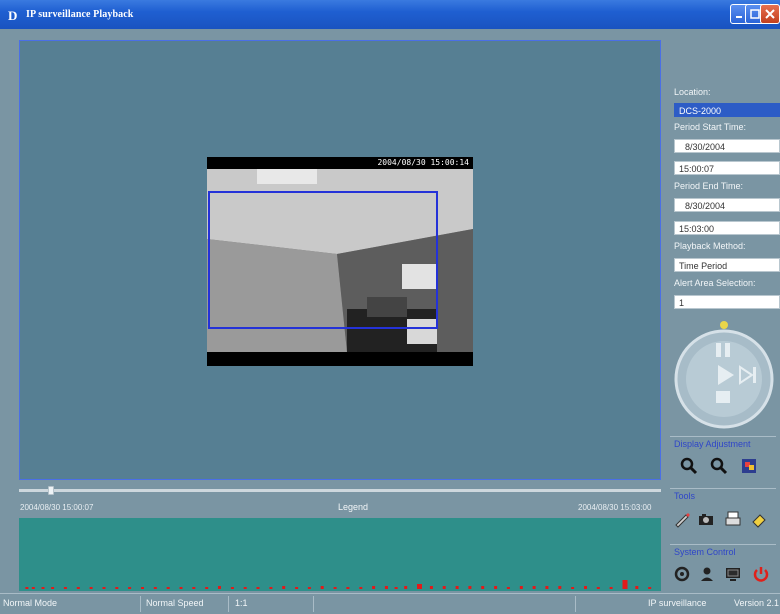 This screenshot has height=614, width=780. I want to click on pencil-icon, so click(682, 520).